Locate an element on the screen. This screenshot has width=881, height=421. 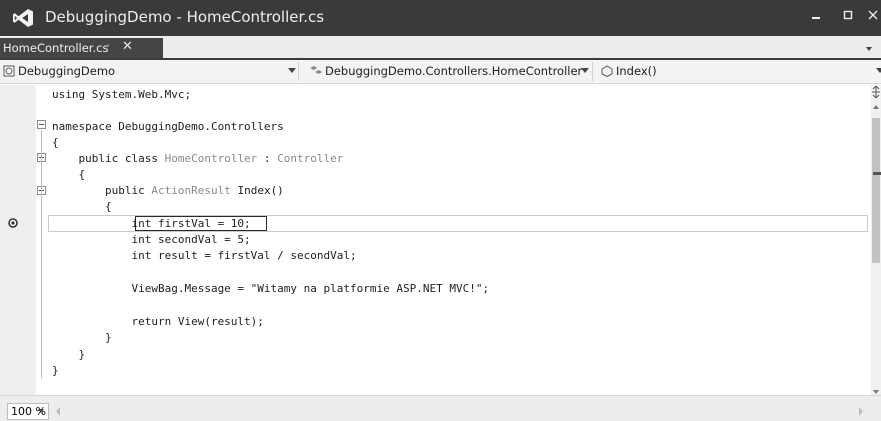
tab-homecontroller: HomeController.cs ˒ ✕ is located at coordinates (81, 48).